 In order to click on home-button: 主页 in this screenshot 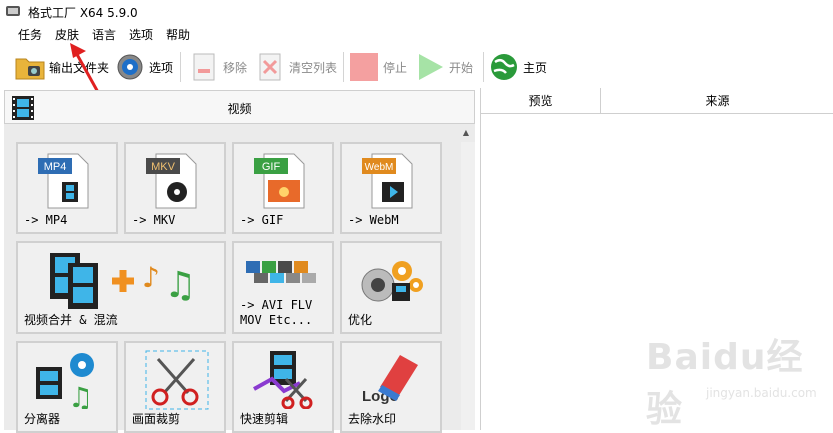, I will do `click(517, 67)`.